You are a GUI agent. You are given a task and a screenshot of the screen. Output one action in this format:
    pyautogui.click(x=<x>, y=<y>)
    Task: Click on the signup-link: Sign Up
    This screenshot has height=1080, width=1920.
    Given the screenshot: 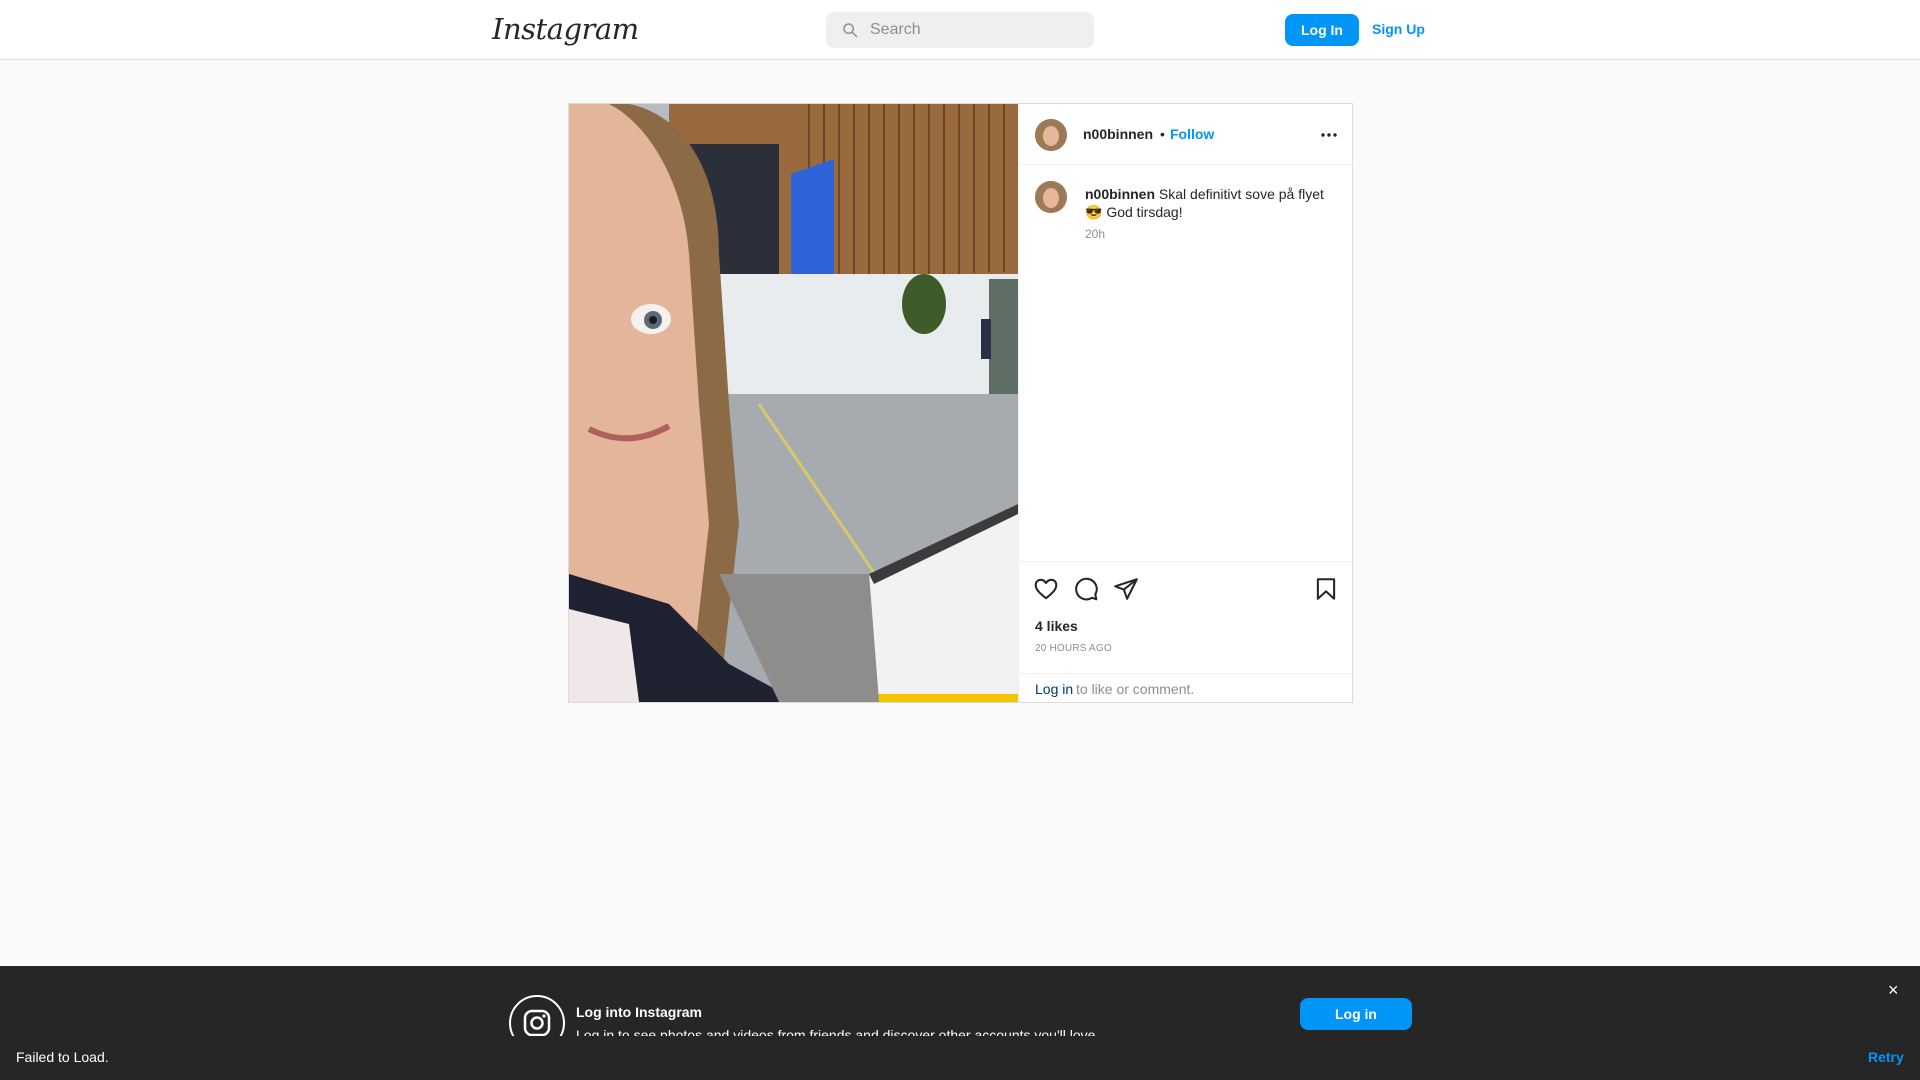 What is the action you would take?
    pyautogui.click(x=1398, y=29)
    